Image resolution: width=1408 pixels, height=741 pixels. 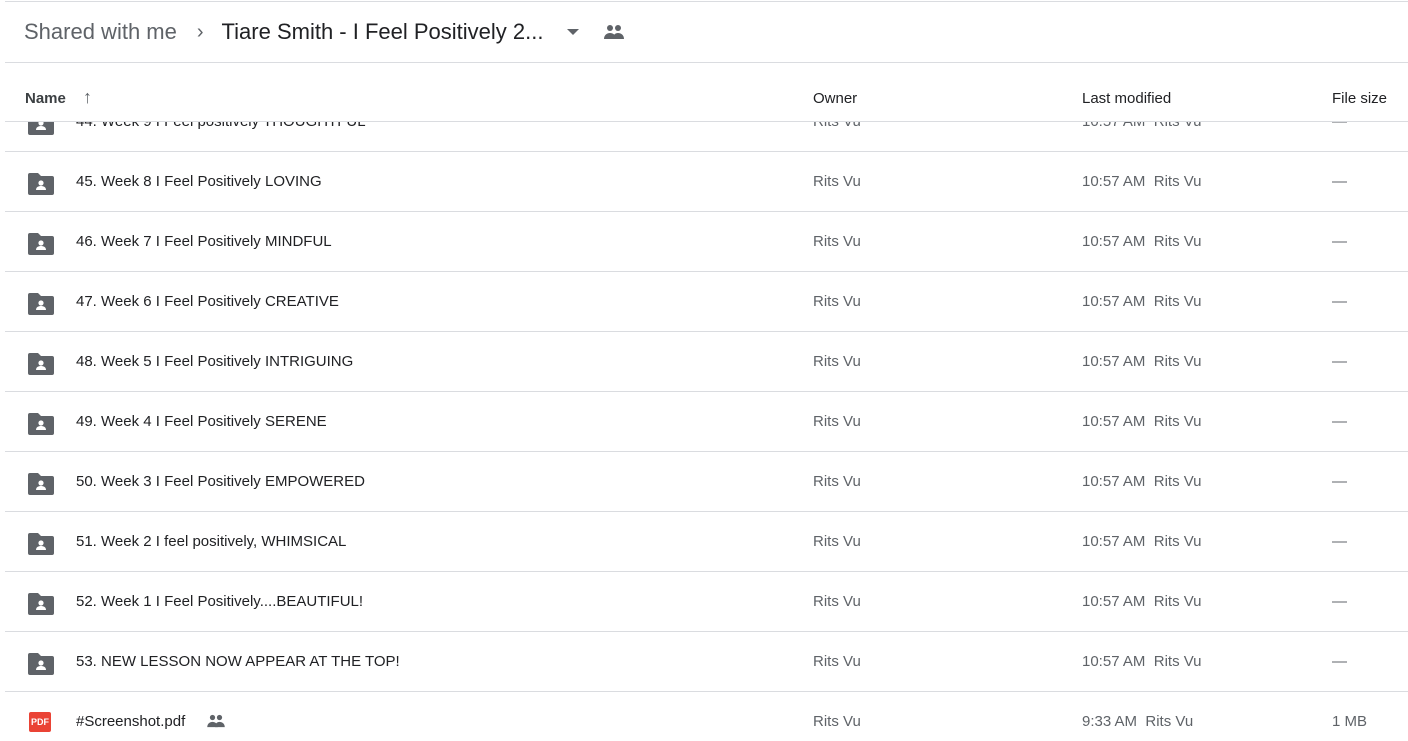 I want to click on breadcrumb-shared-with-me: Shared with me, so click(x=100, y=32).